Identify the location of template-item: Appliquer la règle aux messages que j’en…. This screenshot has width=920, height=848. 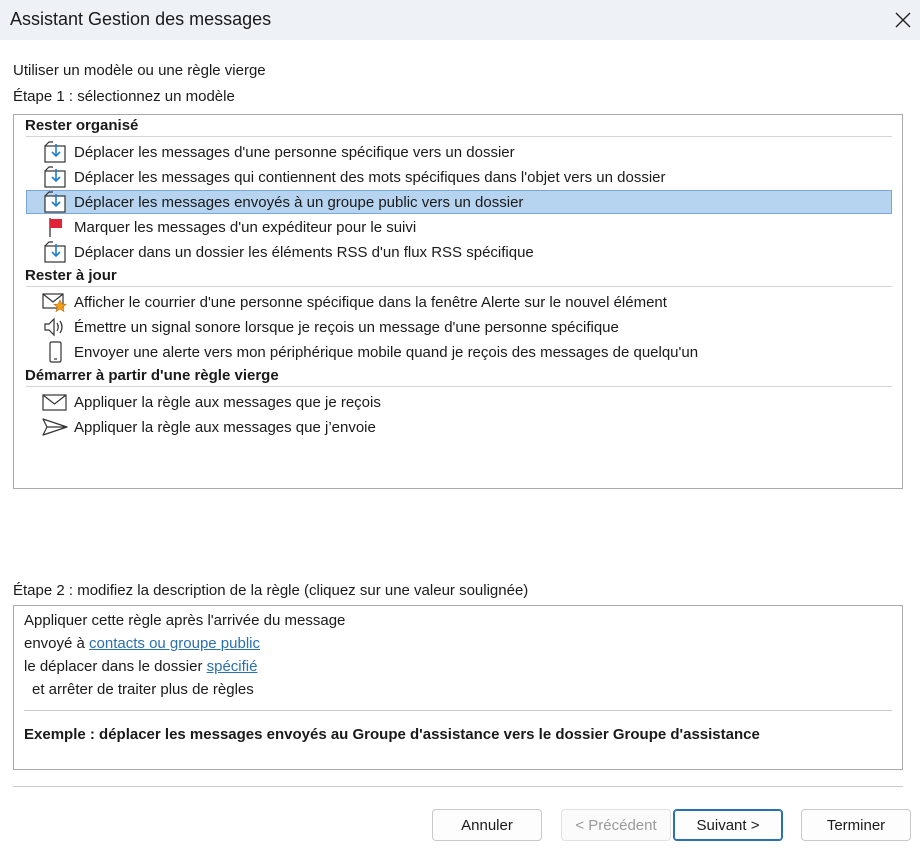
(459, 427).